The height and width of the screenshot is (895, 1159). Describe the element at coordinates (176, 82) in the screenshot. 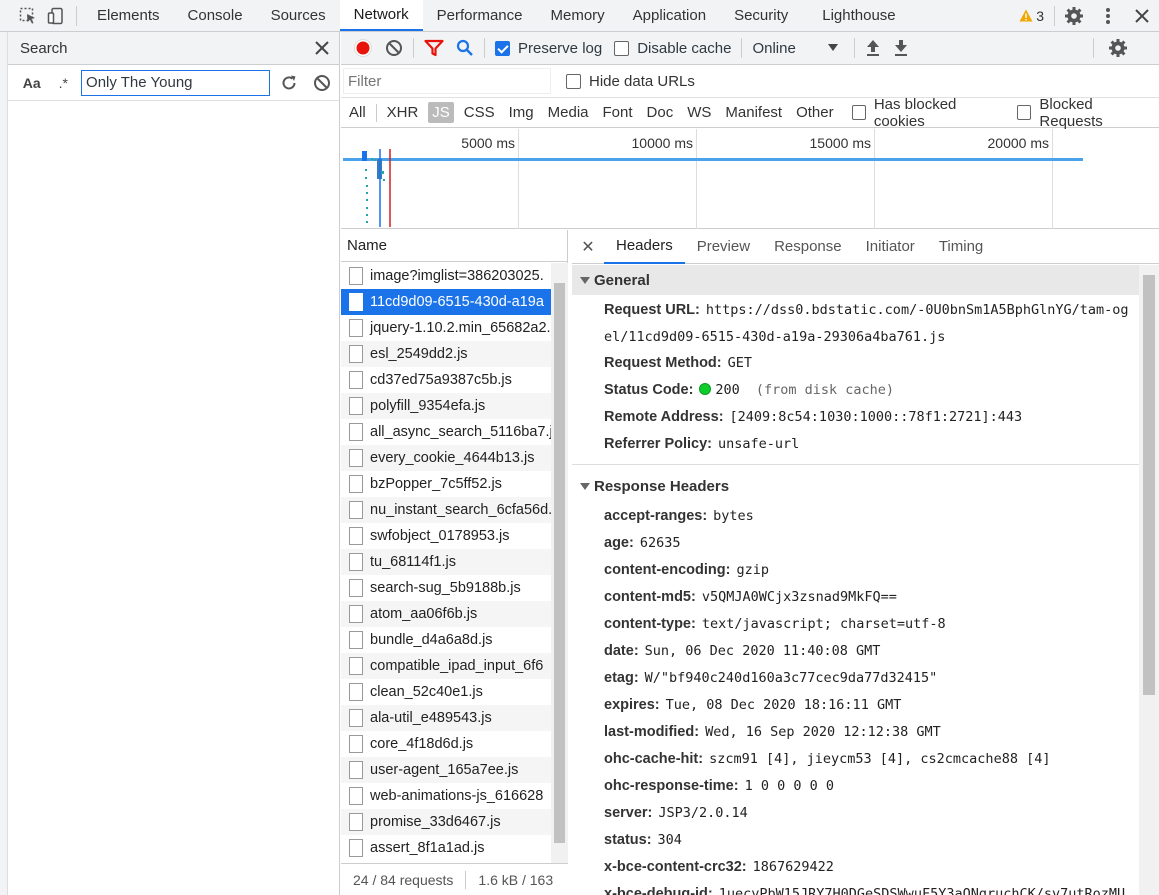

I see `search-input` at that location.